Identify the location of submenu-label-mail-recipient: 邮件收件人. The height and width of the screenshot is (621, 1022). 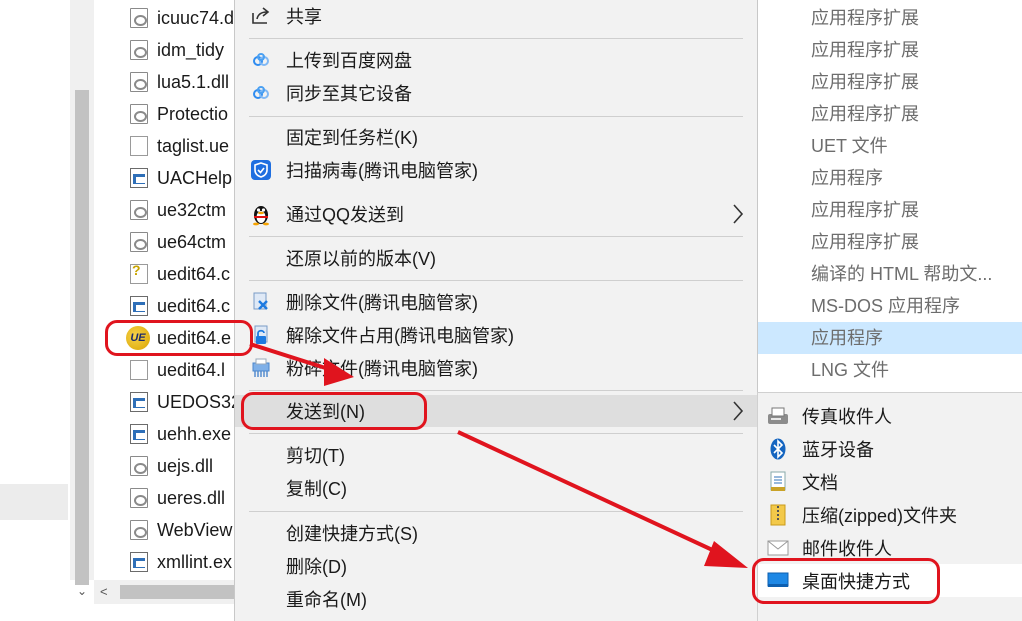
(847, 548).